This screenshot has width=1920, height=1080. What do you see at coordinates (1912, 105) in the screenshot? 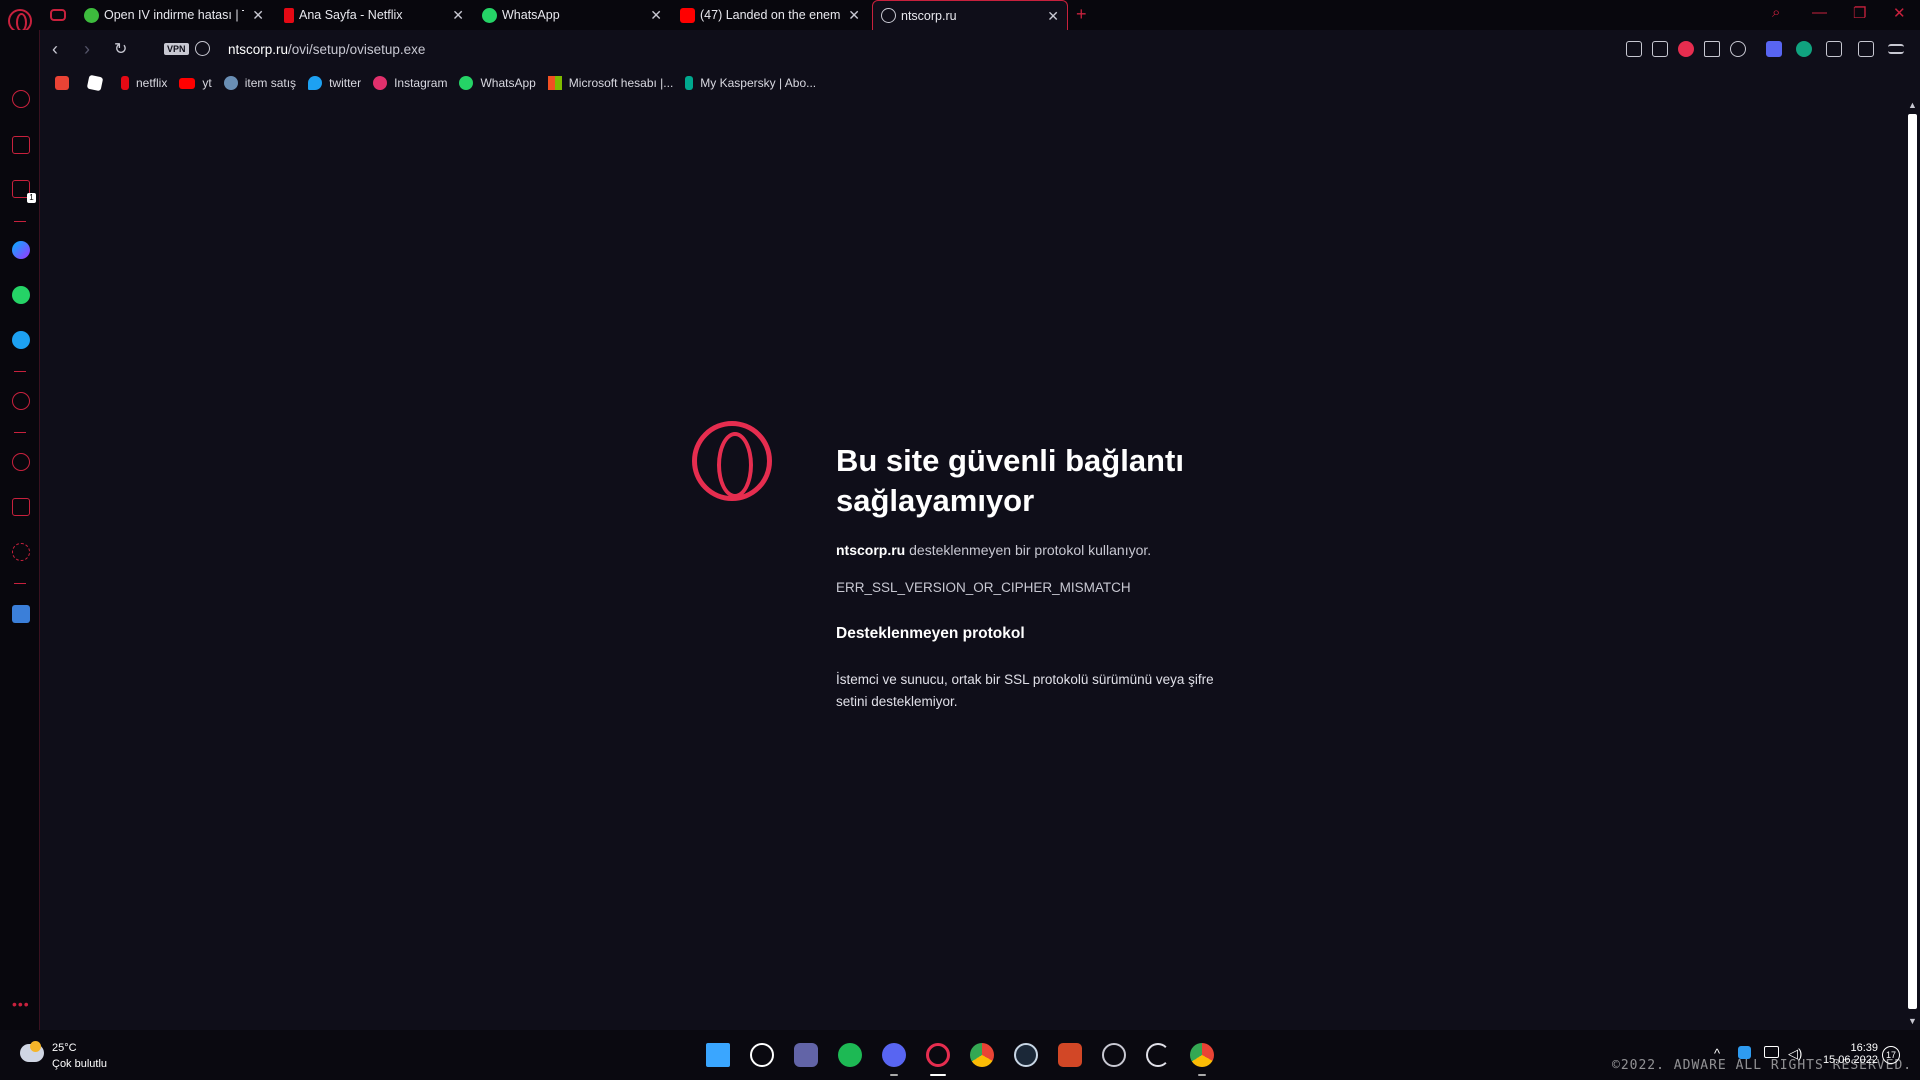
I see `scroll-up-icon: ▲` at bounding box center [1912, 105].